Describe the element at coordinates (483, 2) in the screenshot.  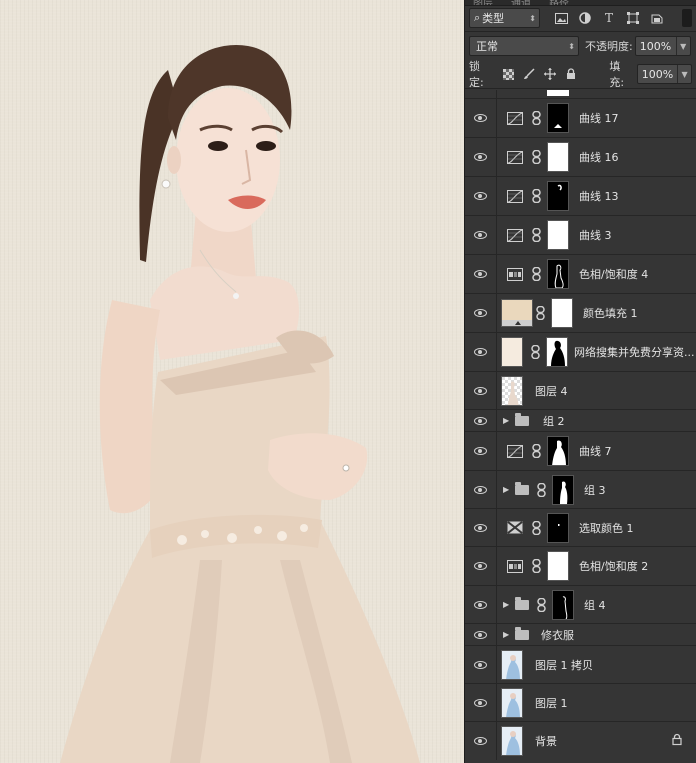
I see `tab-layers: 图层` at that location.